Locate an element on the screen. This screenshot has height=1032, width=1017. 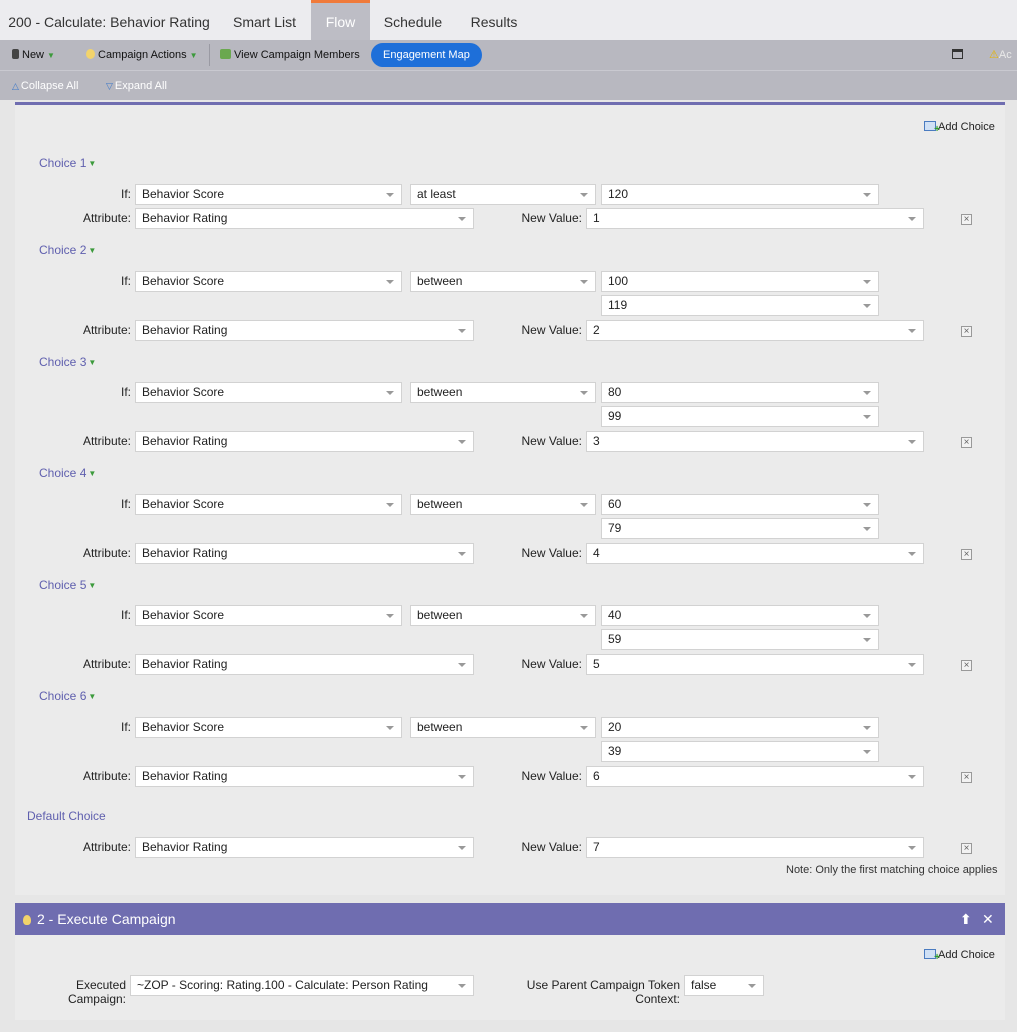
default-attribute-select: Behavior Rating is located at coordinates (304, 847).